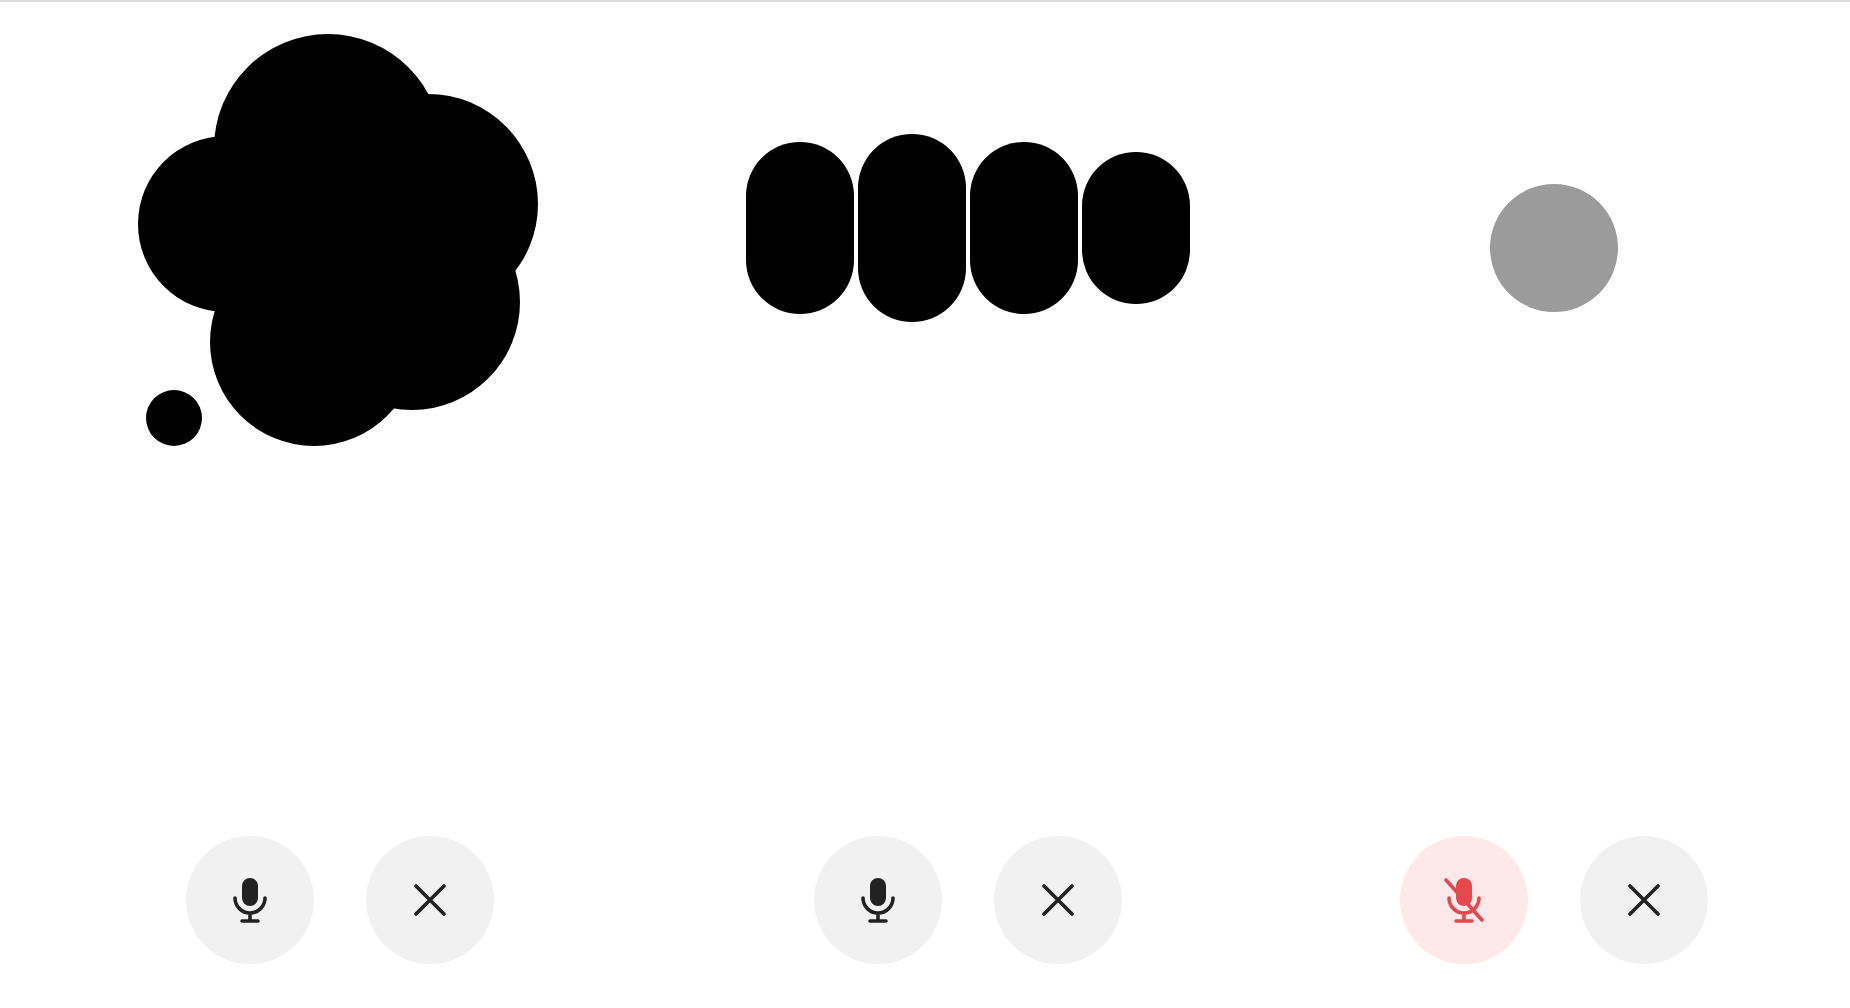  What do you see at coordinates (1463, 900) in the screenshot?
I see `muted-mic-icon` at bounding box center [1463, 900].